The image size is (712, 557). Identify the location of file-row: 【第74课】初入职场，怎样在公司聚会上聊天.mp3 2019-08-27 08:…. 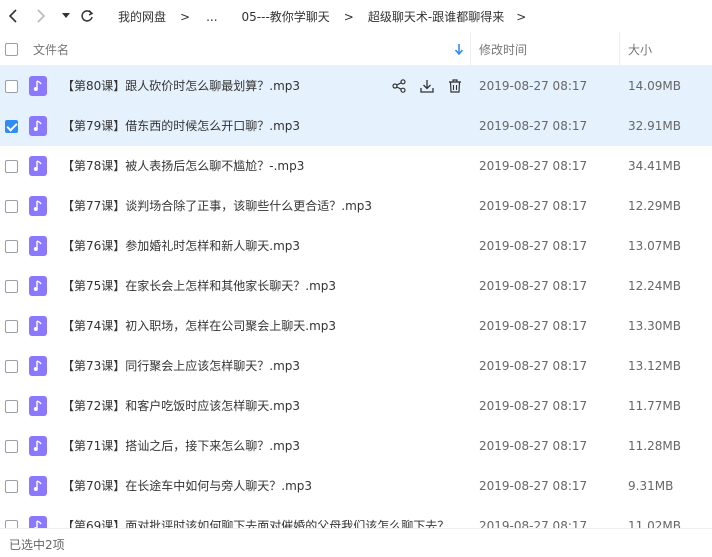
(356, 326).